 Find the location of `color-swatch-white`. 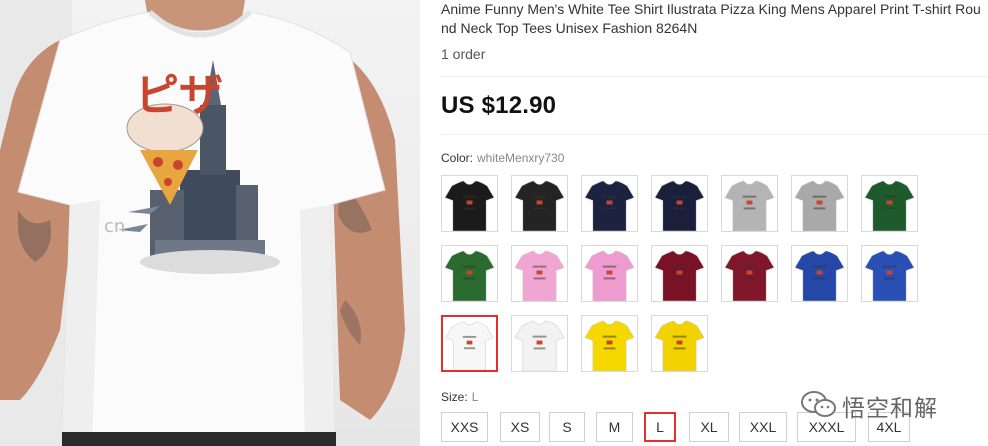

color-swatch-white is located at coordinates (469, 343).